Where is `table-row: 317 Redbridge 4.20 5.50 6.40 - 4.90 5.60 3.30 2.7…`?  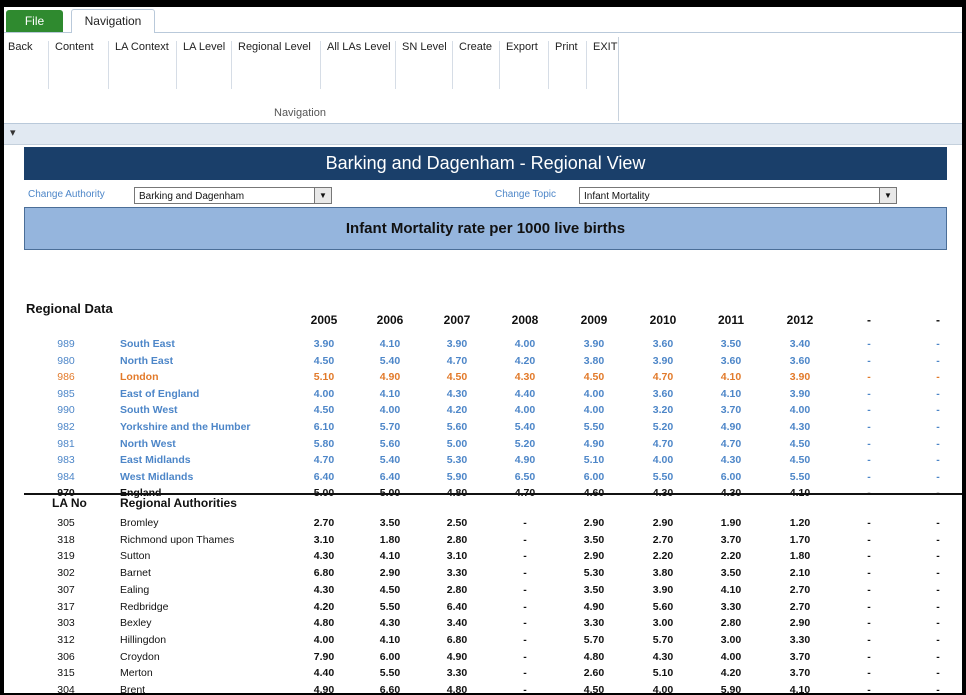 table-row: 317 Redbridge 4.20 5.50 6.40 - 4.90 5.60 3.30 2.7… is located at coordinates (483, 607).